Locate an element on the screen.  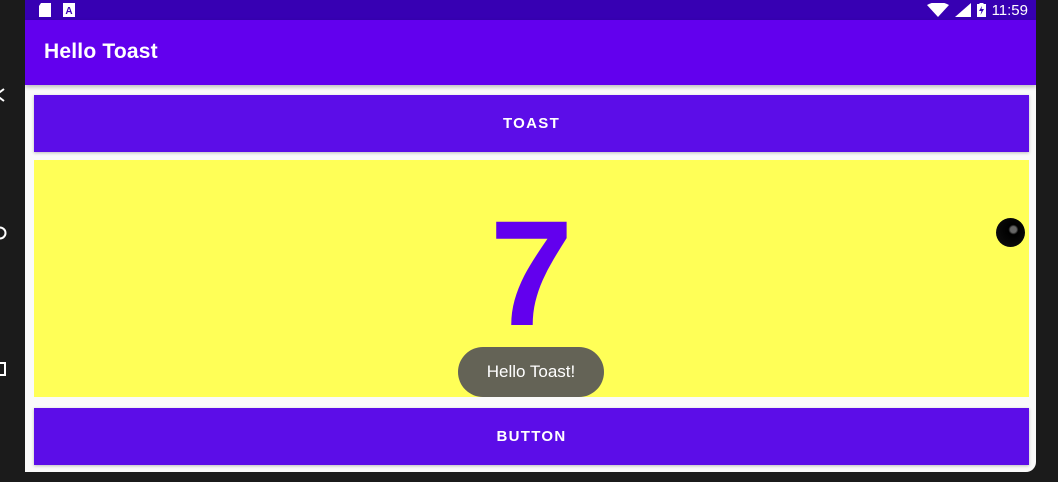
sd-card-icon is located at coordinates (45, 10).